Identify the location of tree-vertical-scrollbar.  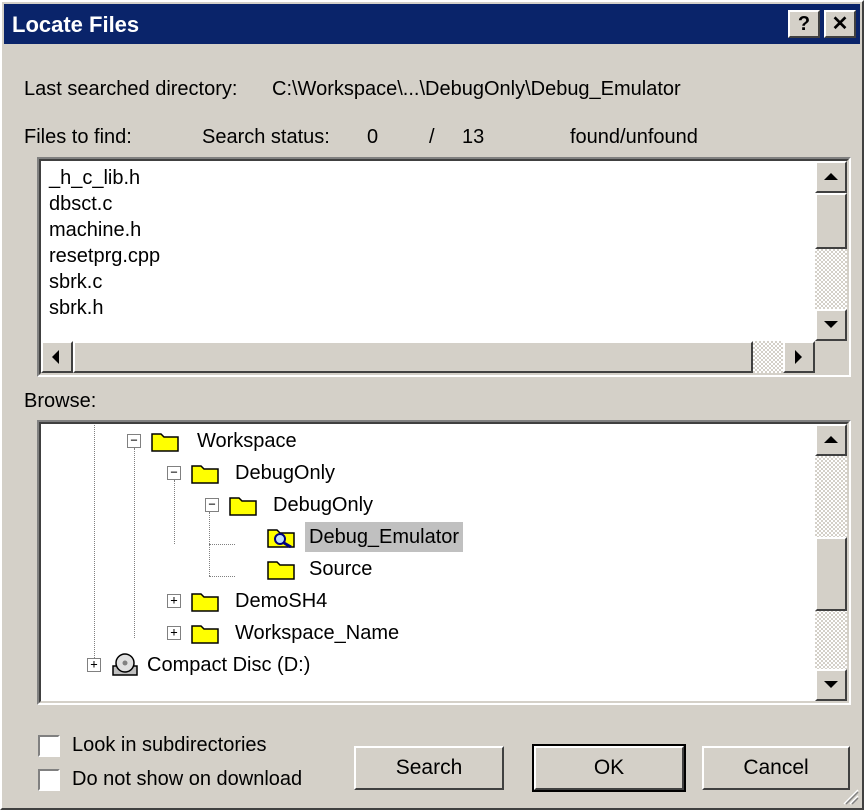
(831, 562).